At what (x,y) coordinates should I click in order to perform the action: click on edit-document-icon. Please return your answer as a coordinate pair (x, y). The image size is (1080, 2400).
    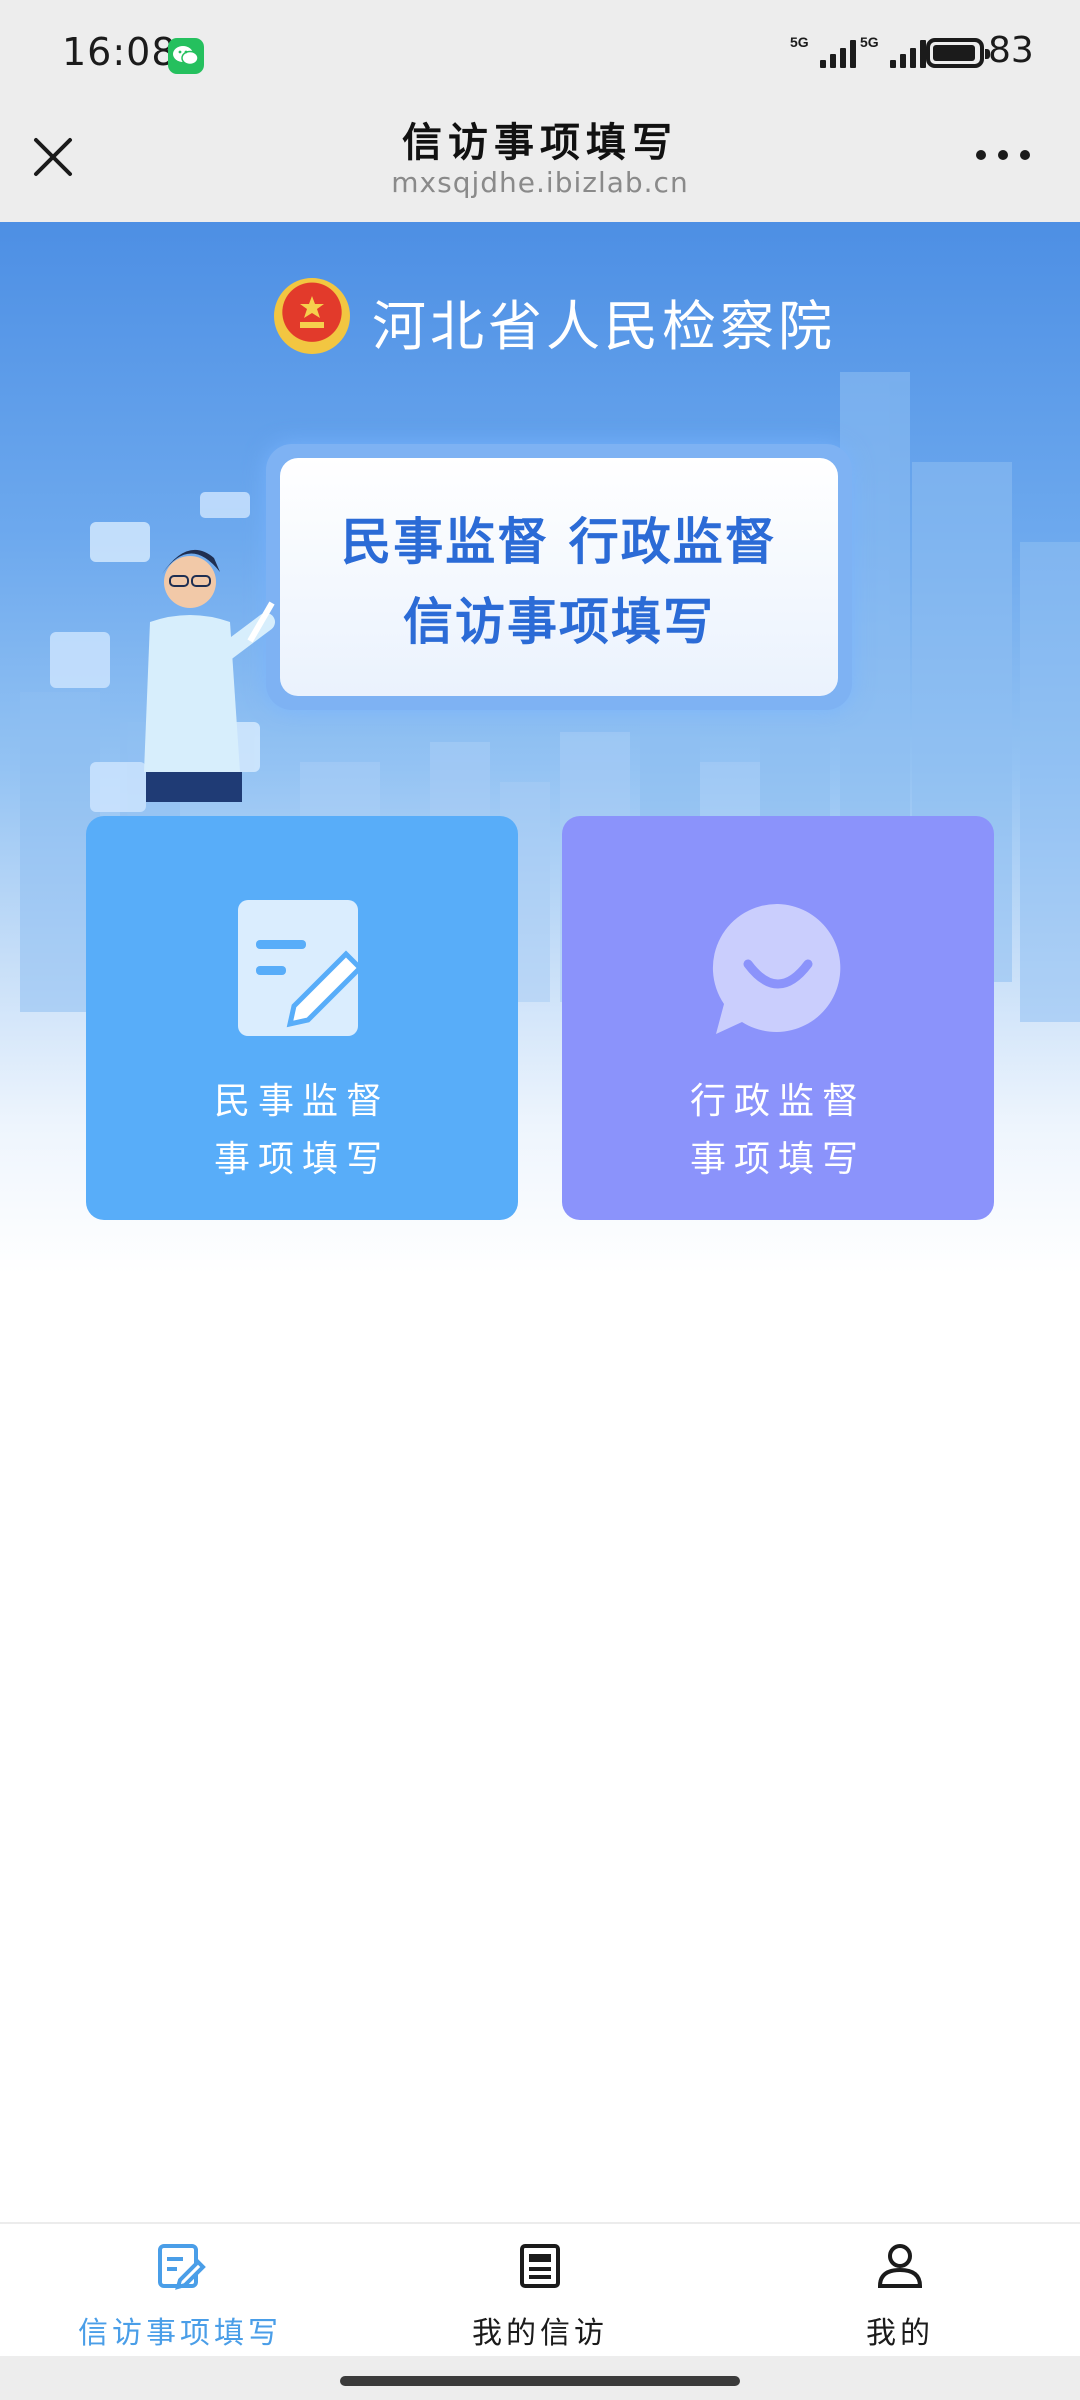
    Looking at the image, I should click on (301, 968).